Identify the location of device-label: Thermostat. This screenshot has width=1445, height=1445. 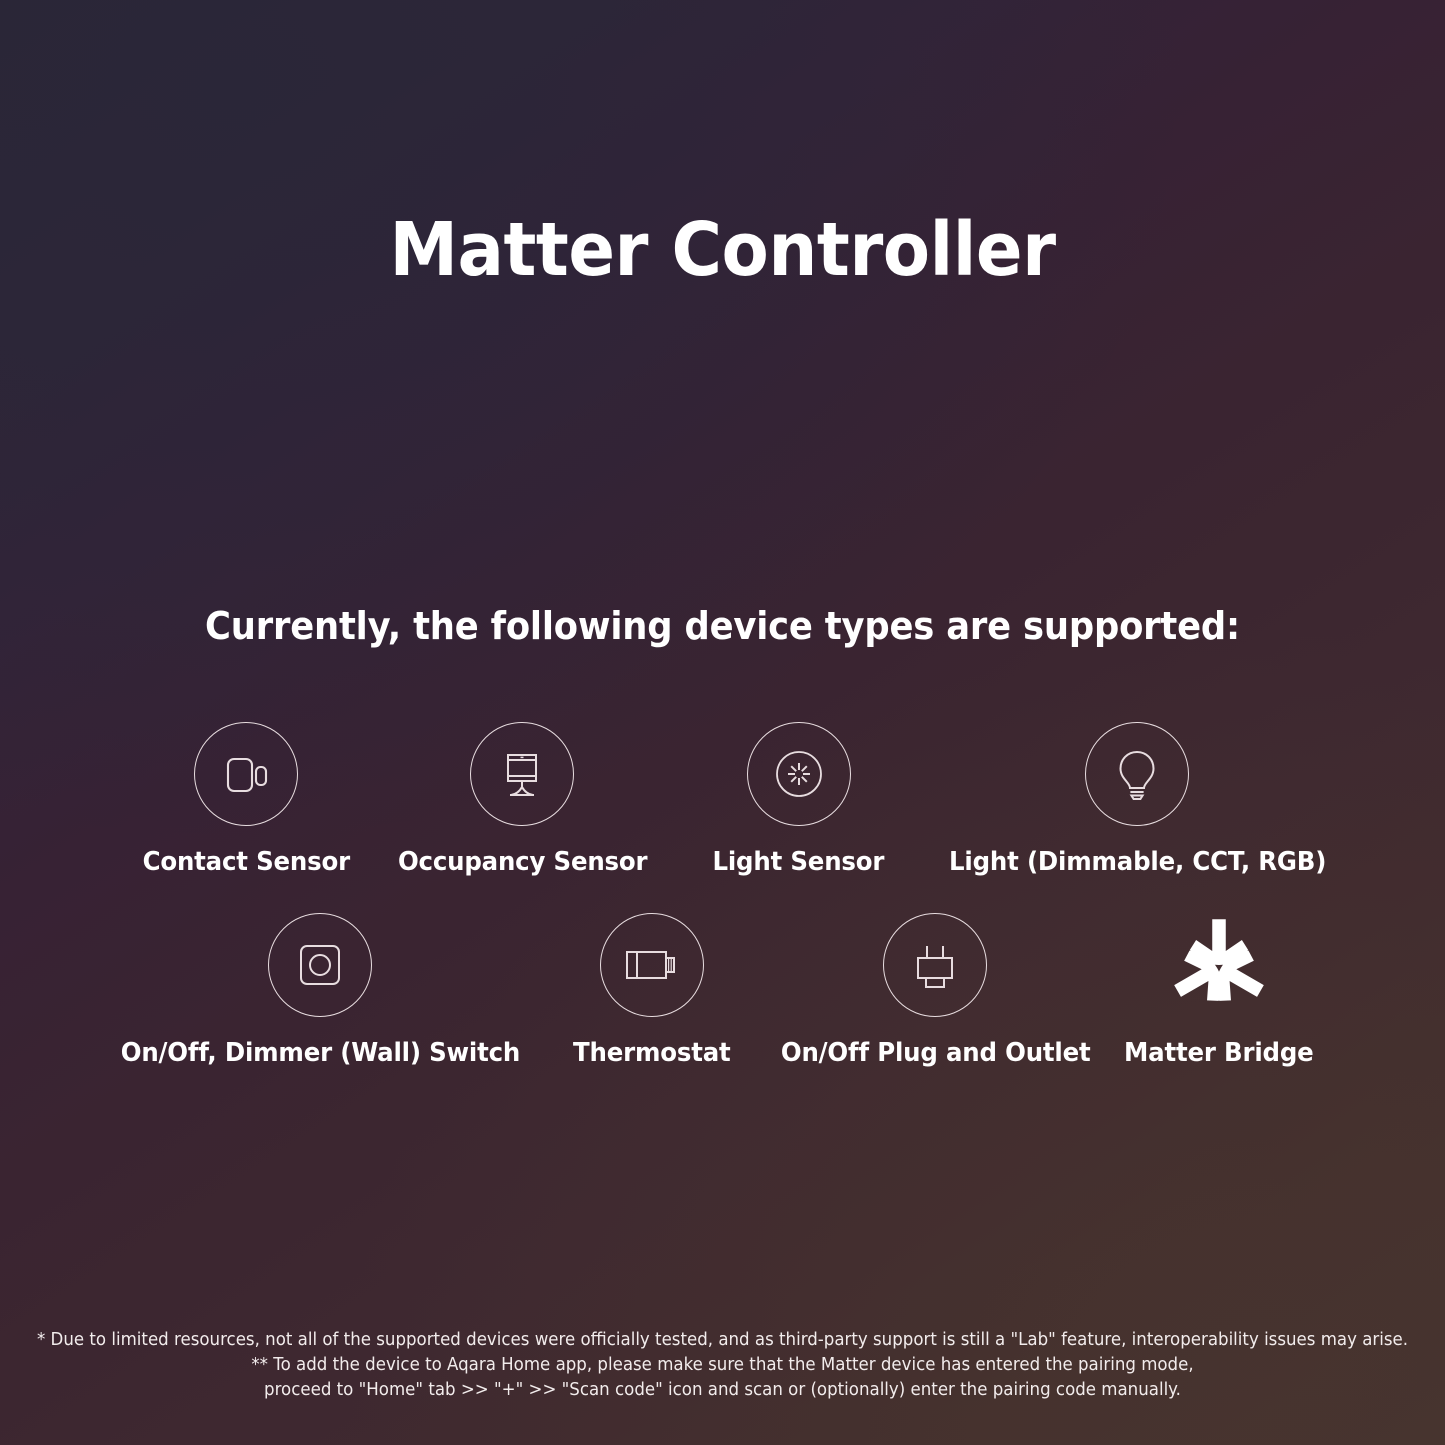
(652, 1053).